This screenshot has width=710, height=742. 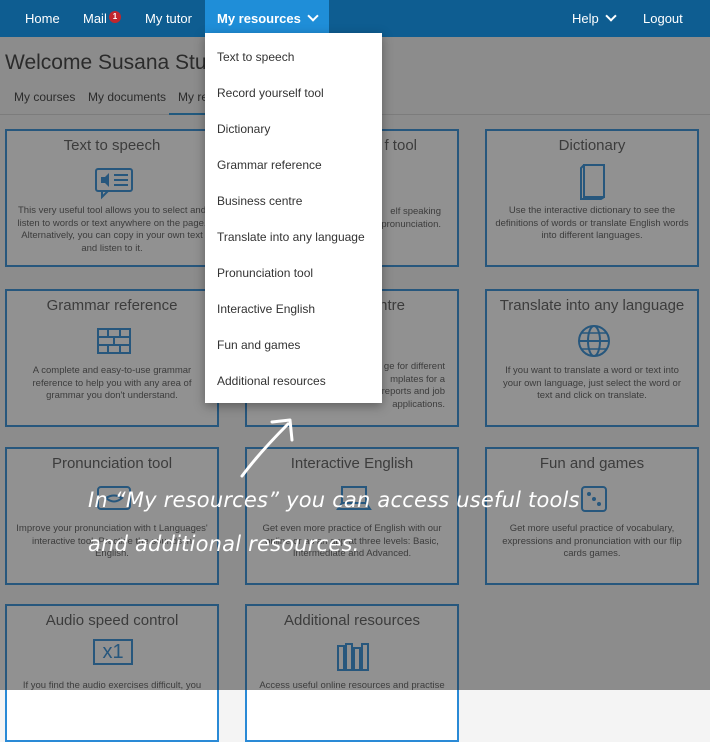 What do you see at coordinates (269, 165) in the screenshot?
I see `menu-item-grammar-reference: Grammar reference` at bounding box center [269, 165].